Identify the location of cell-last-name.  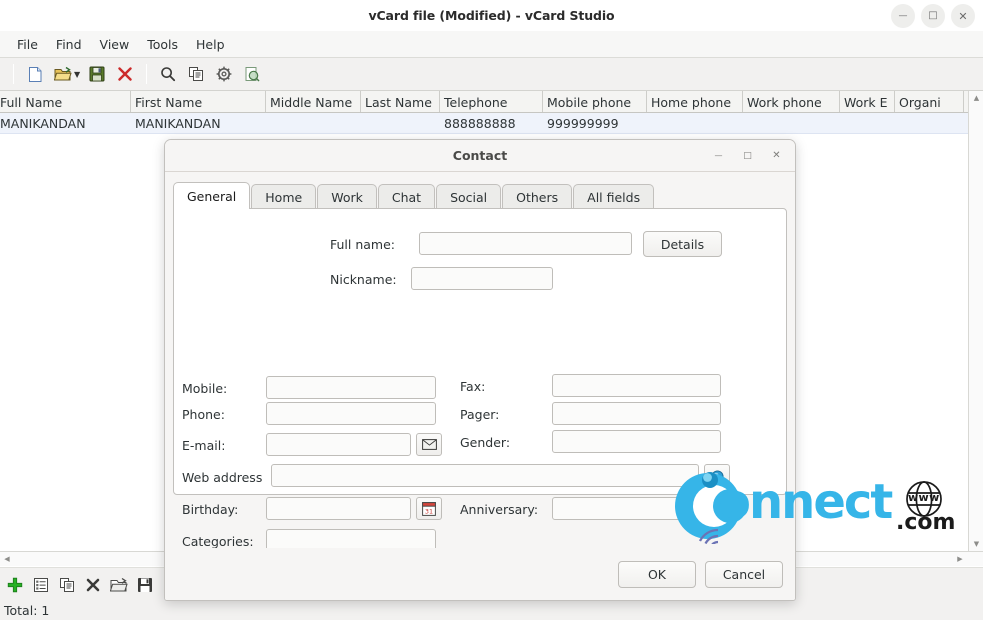
(400, 123).